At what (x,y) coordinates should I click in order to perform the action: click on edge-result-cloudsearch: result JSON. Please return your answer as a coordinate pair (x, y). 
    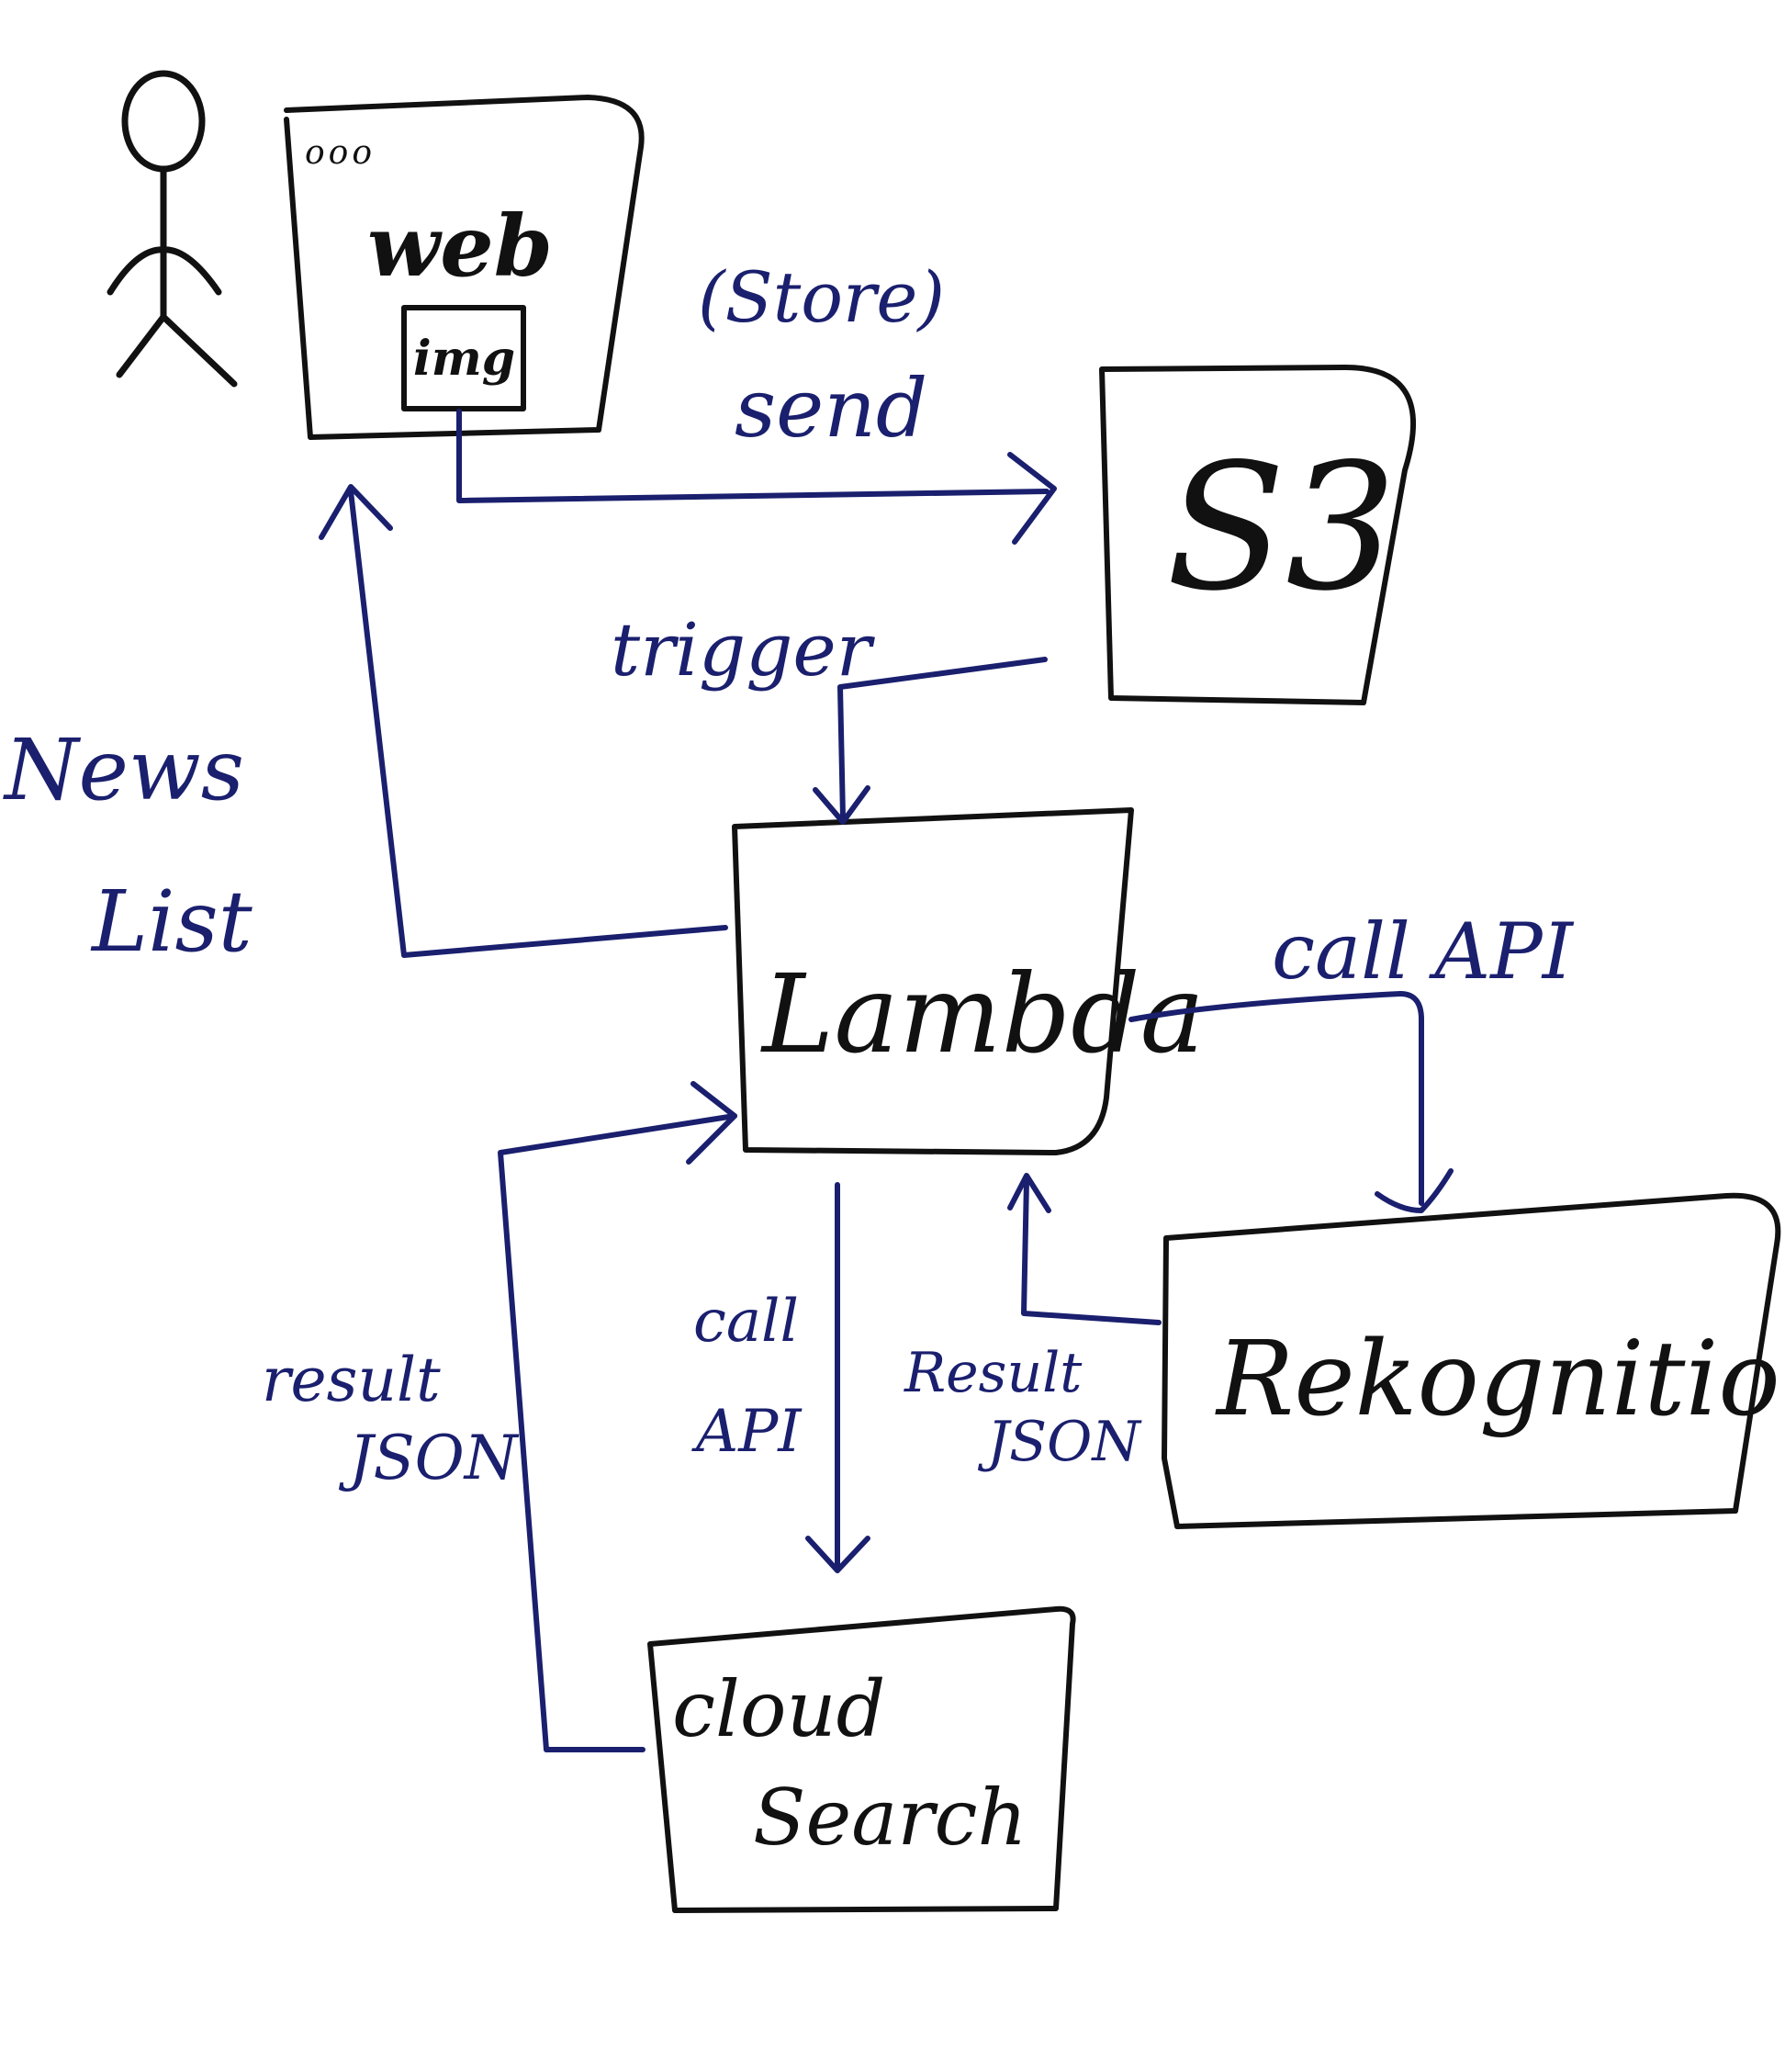
    Looking at the image, I should click on (499, 1417).